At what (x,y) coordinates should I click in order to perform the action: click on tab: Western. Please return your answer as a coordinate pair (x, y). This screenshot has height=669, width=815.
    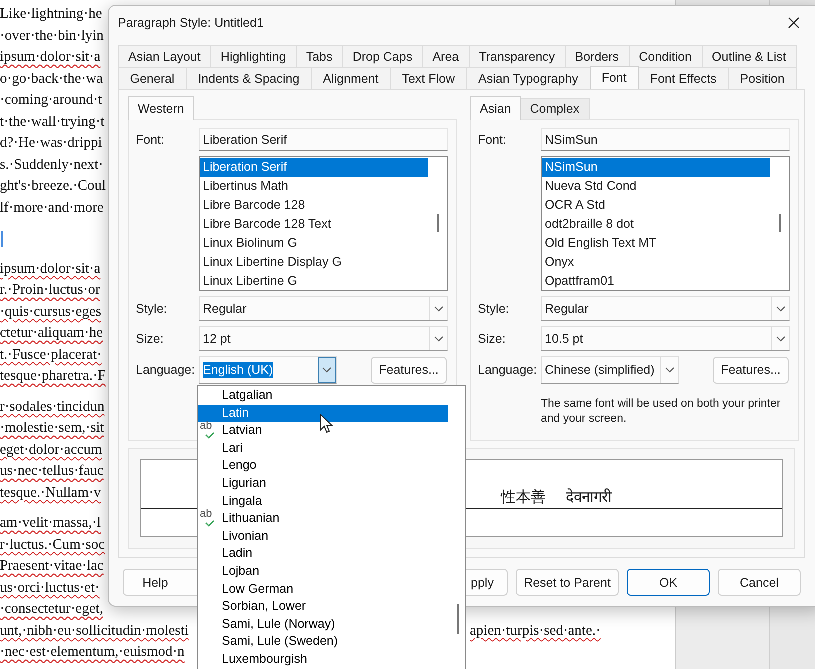
    Looking at the image, I should click on (161, 108).